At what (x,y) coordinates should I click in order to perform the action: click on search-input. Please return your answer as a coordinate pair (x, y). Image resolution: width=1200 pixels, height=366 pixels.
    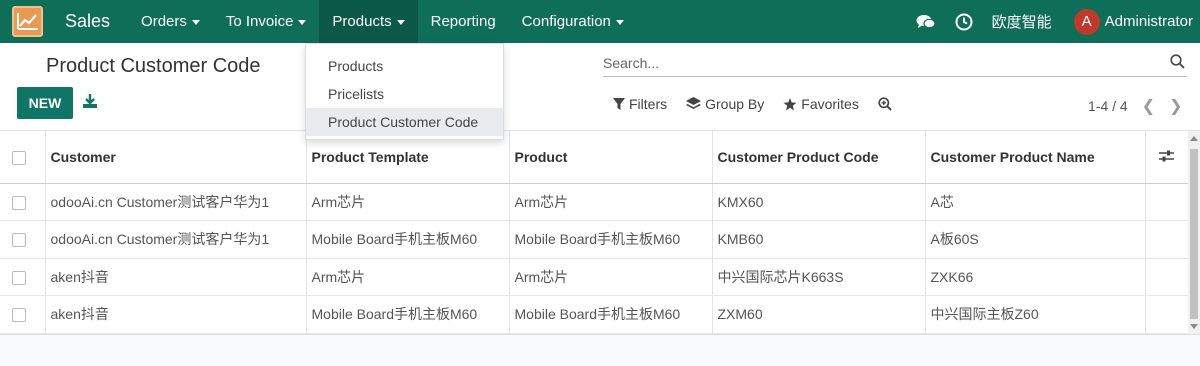
    Looking at the image, I should click on (873, 63).